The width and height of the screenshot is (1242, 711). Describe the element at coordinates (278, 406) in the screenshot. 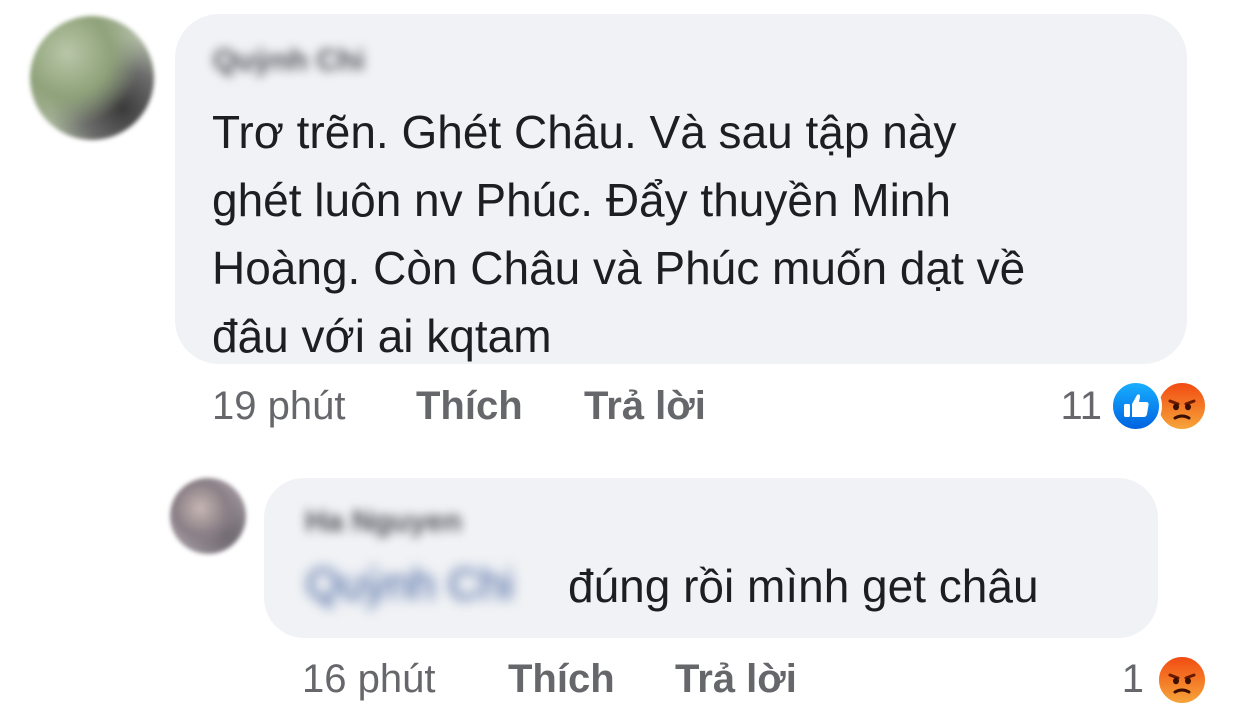

I see `comment-timestamp: 19 phút` at that location.